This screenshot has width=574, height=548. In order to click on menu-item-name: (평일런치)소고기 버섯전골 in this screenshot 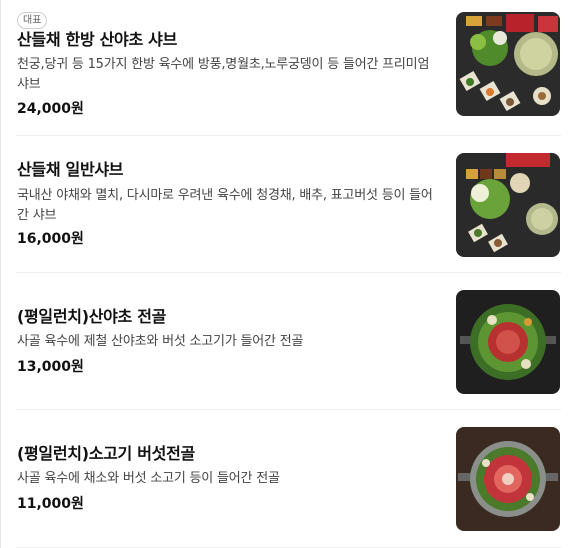, I will do `click(106, 453)`.